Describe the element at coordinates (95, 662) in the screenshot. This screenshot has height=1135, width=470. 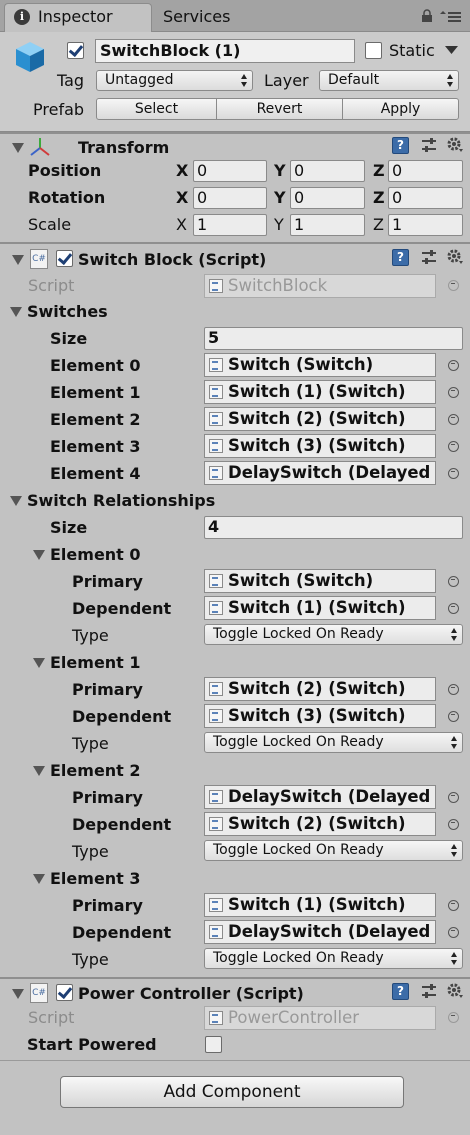
I see `relationship-element-label: Element 1` at that location.